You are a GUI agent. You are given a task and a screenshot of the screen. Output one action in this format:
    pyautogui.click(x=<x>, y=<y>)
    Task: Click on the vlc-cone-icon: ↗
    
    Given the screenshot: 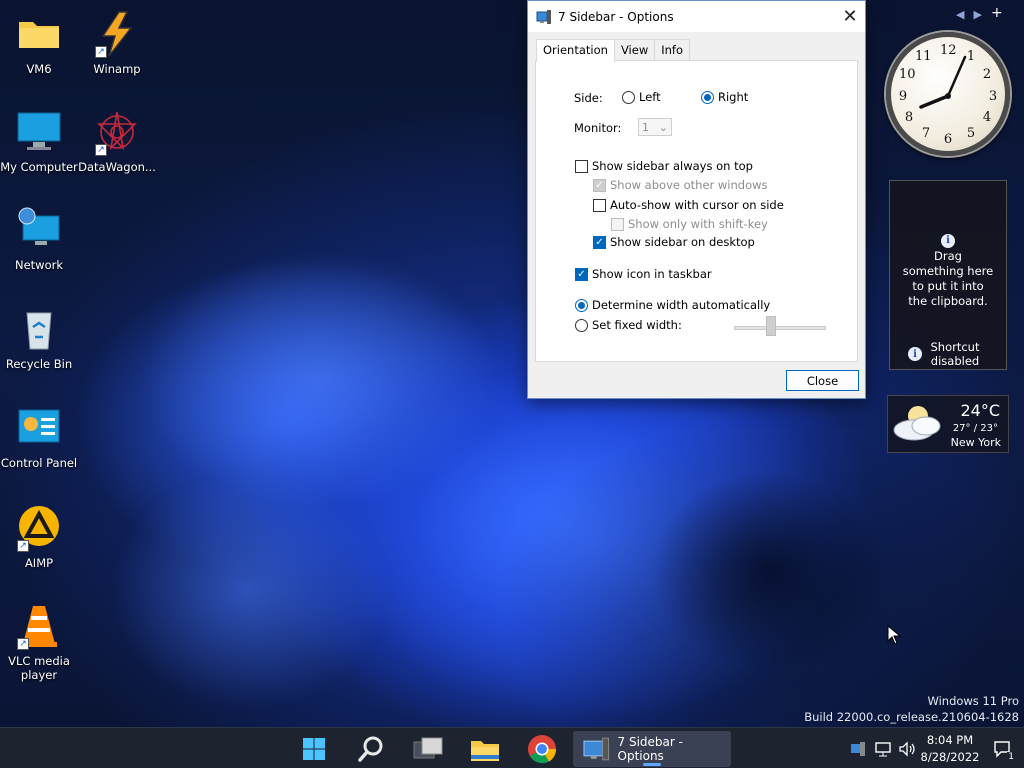 What is the action you would take?
    pyautogui.click(x=39, y=626)
    